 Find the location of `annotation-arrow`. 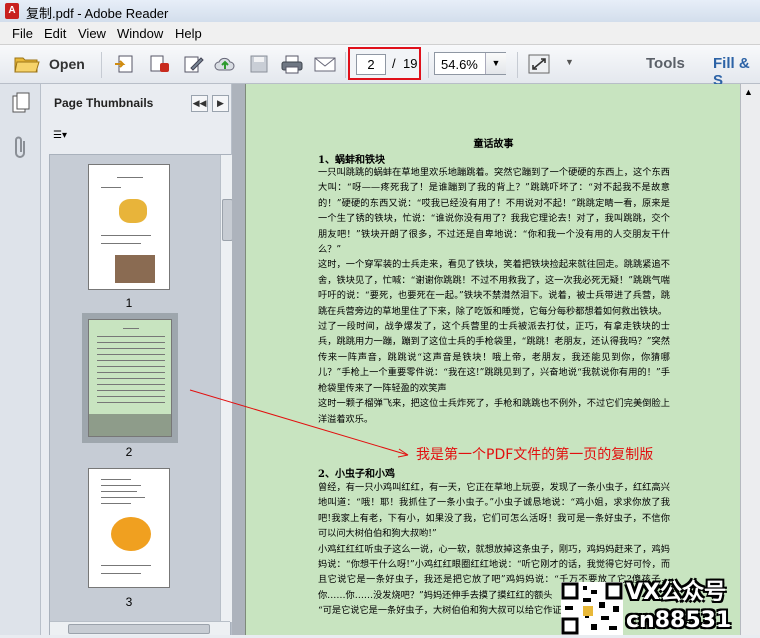

annotation-arrow is located at coordinates (299, 423).